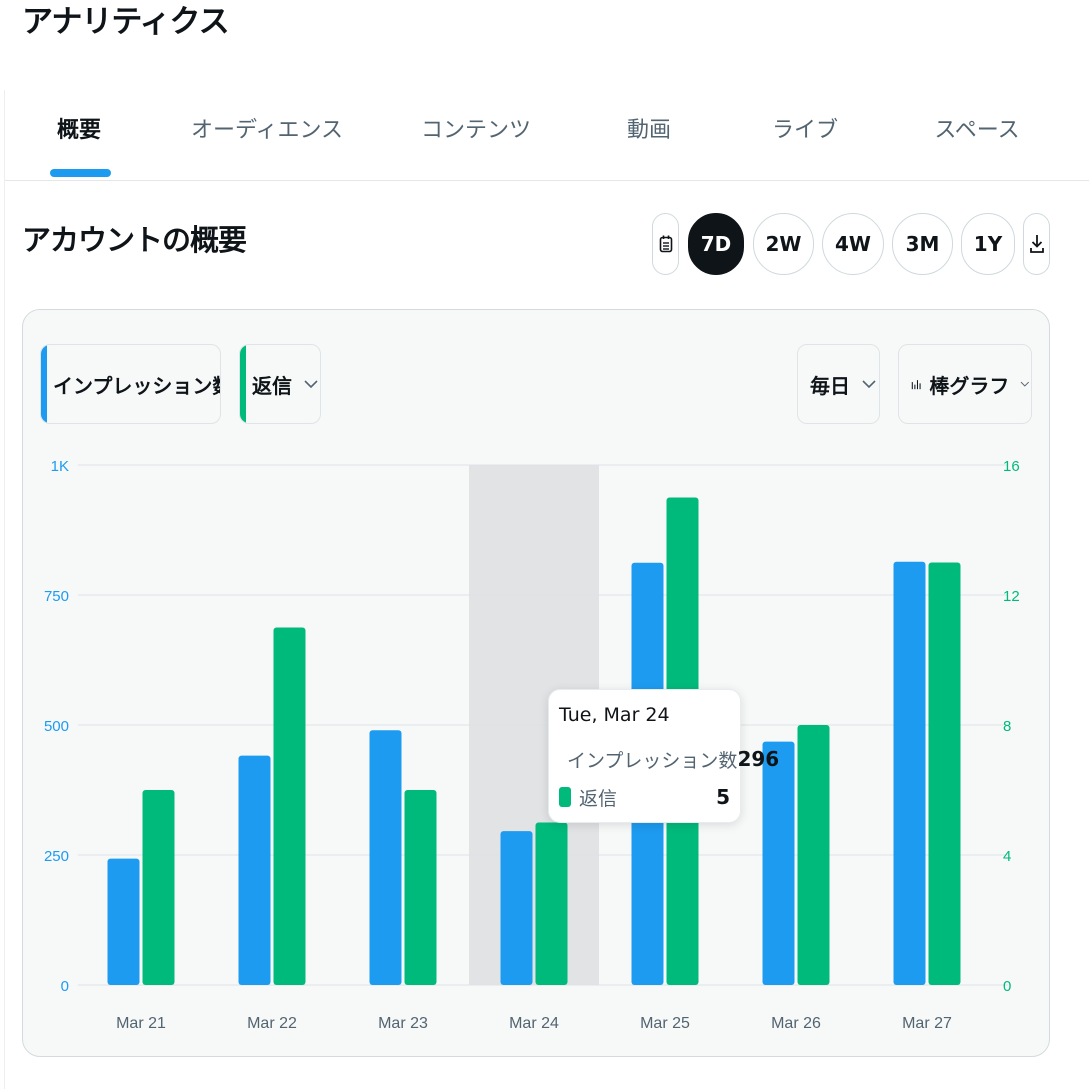 The image size is (1089, 1089). Describe the element at coordinates (652, 760) in the screenshot. I see `tooltip-series-name: インプレッション数` at that location.